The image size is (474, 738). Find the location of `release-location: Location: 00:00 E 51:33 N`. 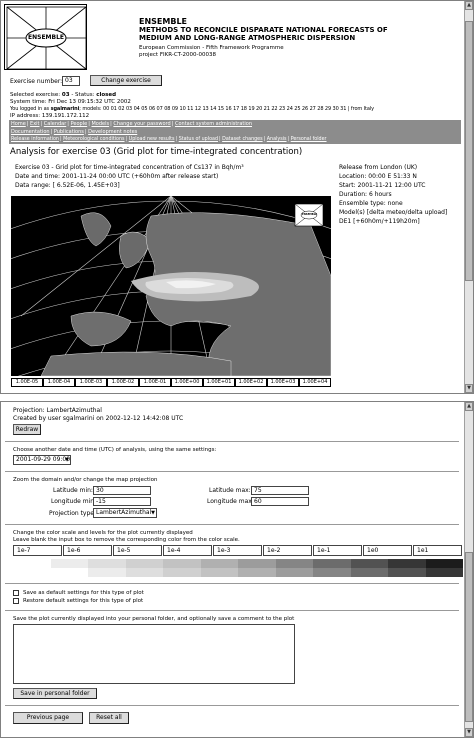

release-location: Location: 00:00 E 51:33 N is located at coordinates (378, 176).